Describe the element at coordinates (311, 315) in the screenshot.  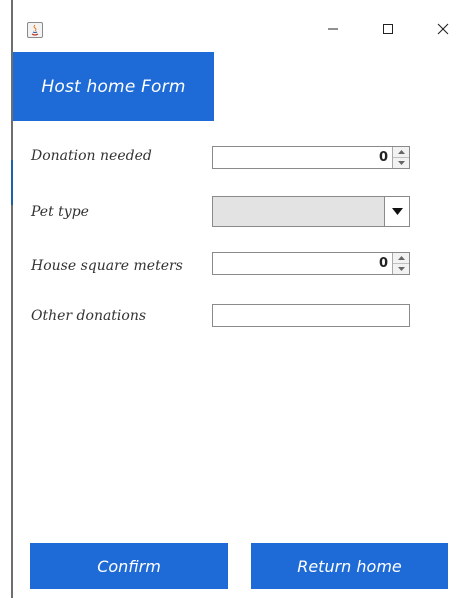
I see `other-donations-input` at that location.